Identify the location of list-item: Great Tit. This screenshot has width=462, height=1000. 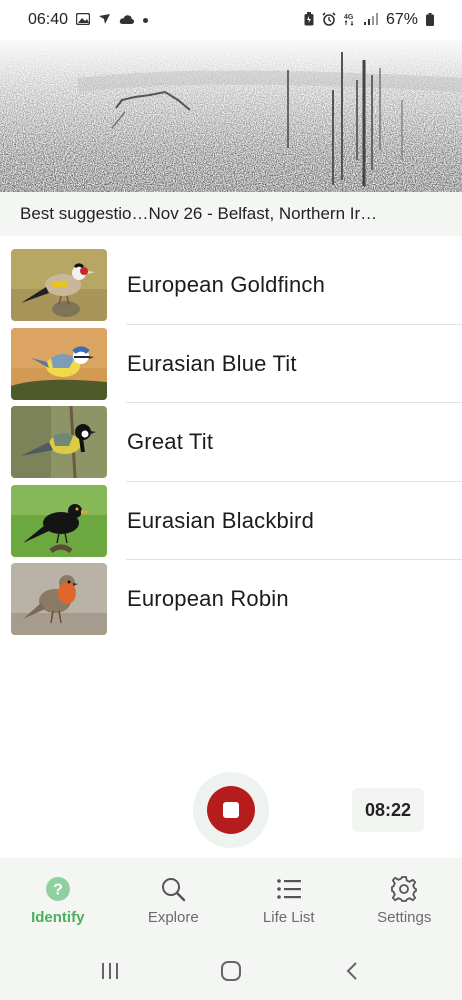
(231, 442).